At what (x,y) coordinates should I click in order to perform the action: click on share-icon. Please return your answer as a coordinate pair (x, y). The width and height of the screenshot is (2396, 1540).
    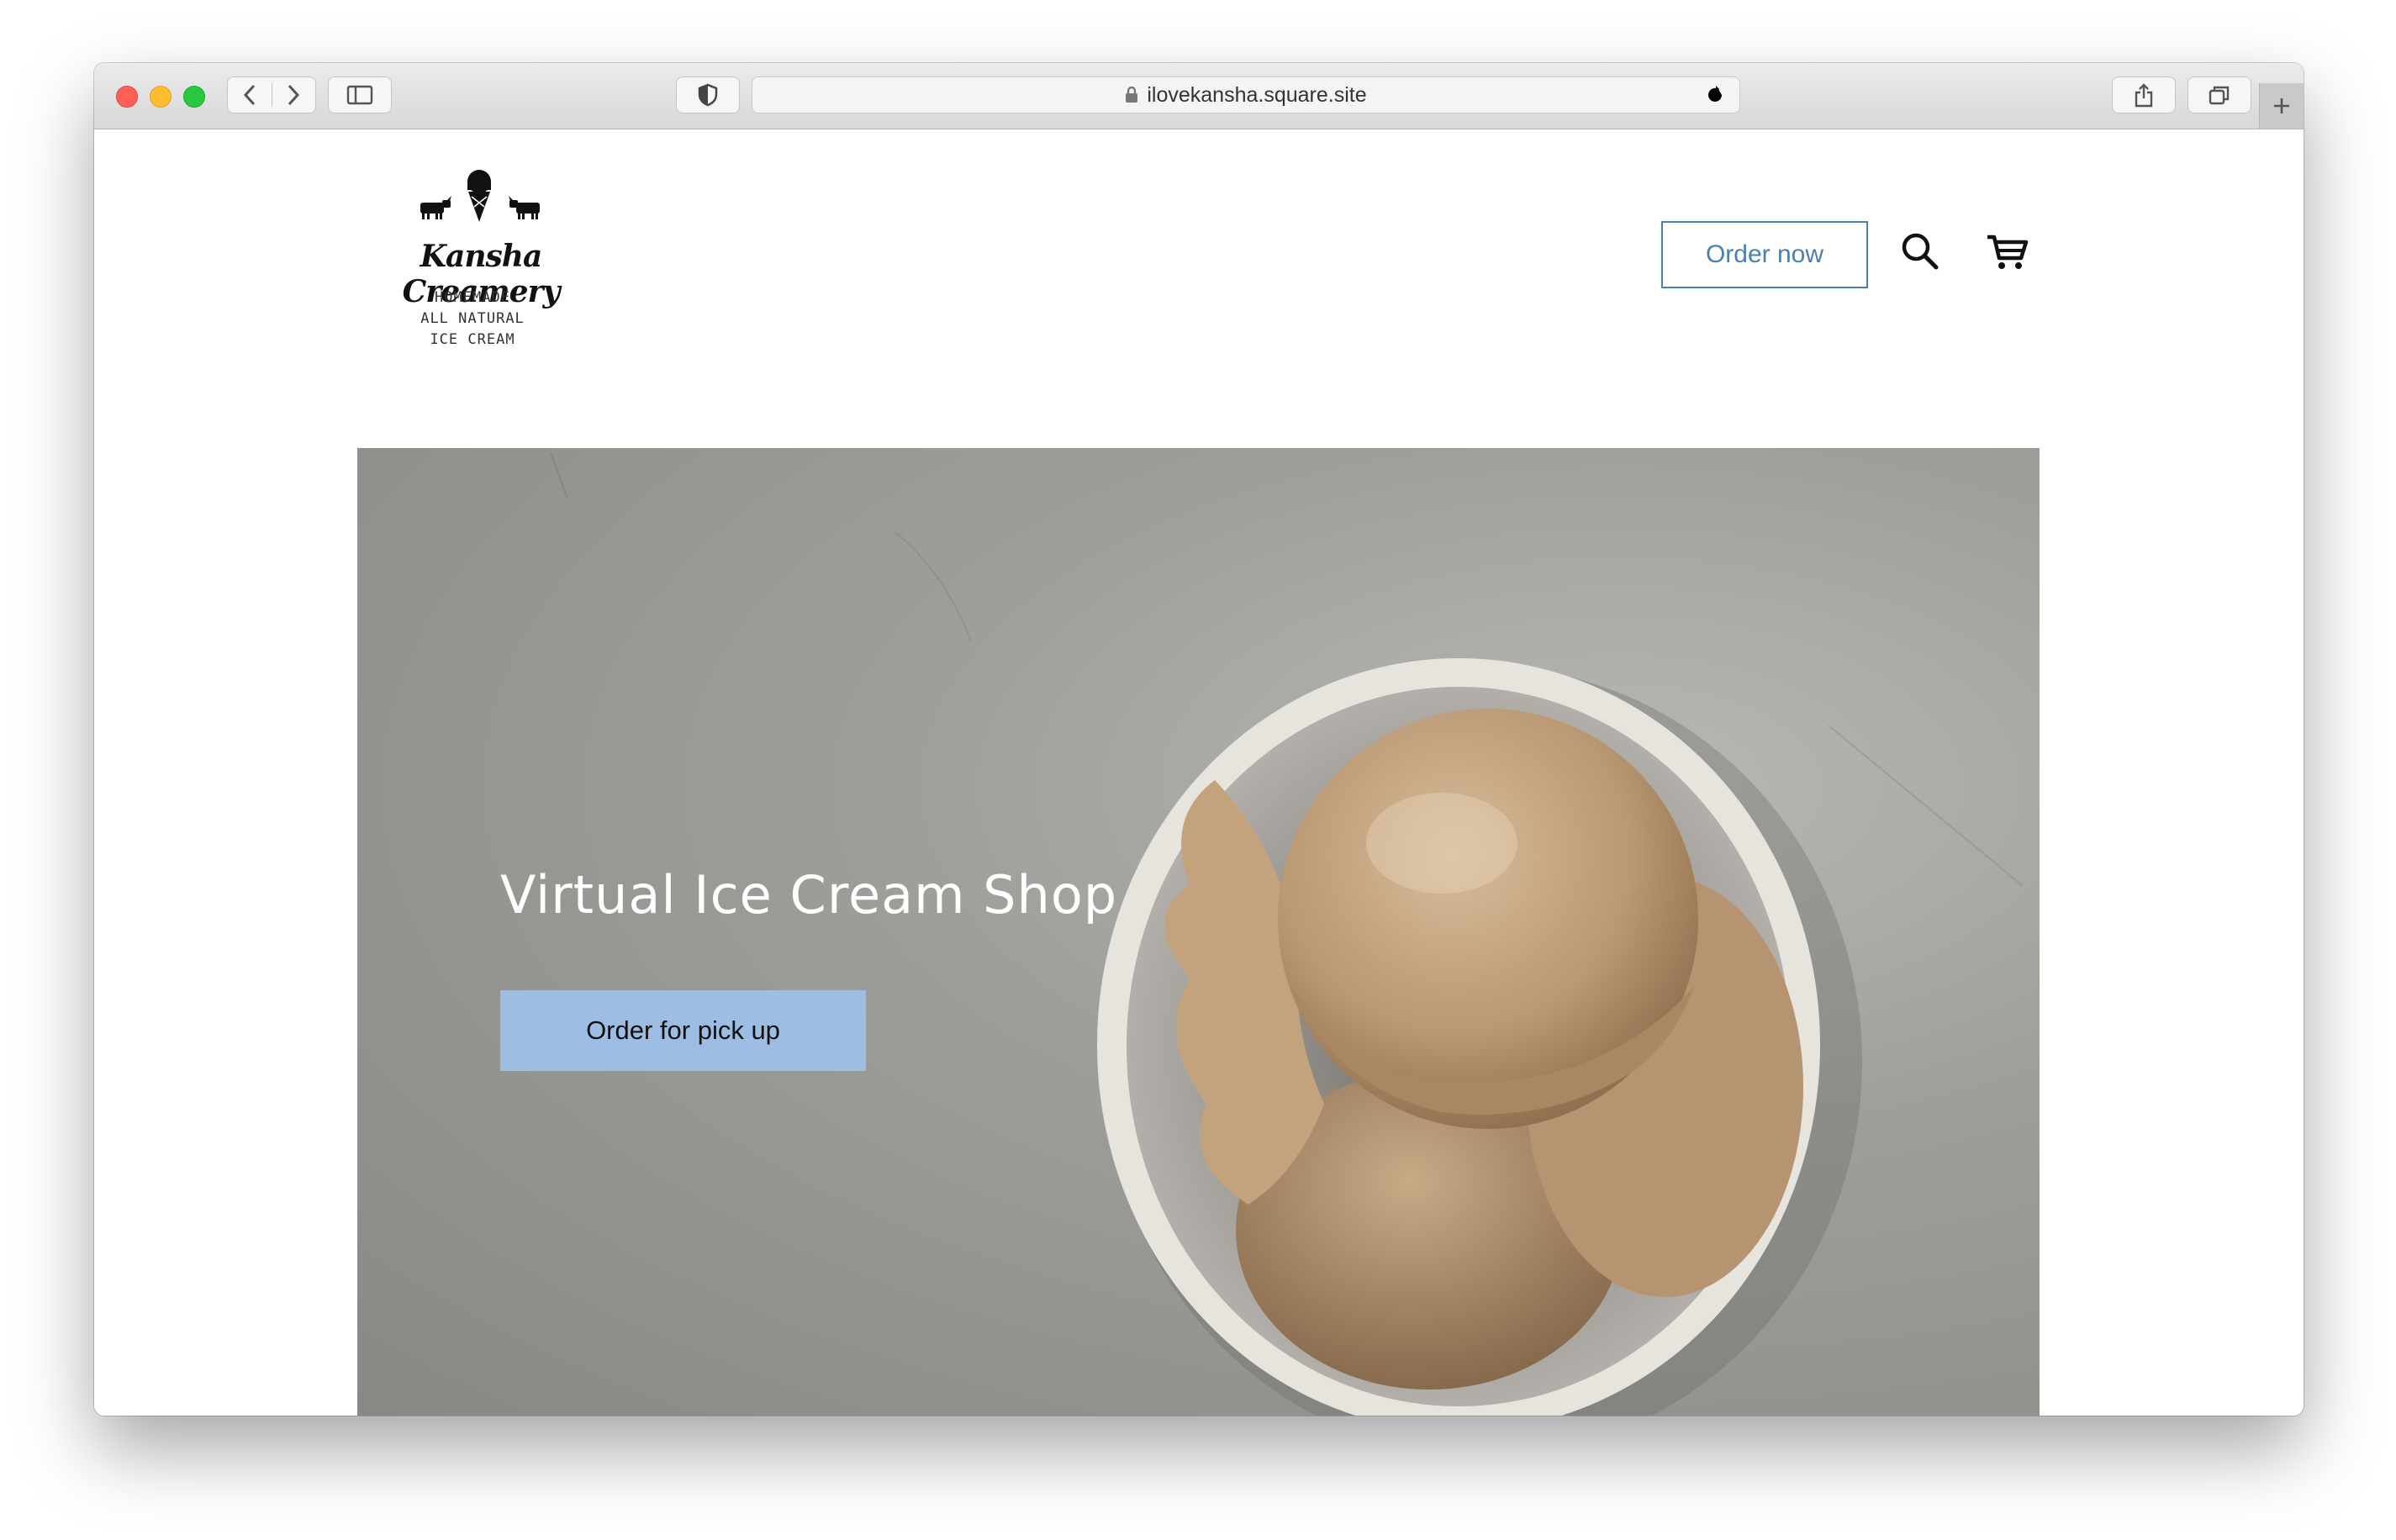
    Looking at the image, I should click on (2144, 95).